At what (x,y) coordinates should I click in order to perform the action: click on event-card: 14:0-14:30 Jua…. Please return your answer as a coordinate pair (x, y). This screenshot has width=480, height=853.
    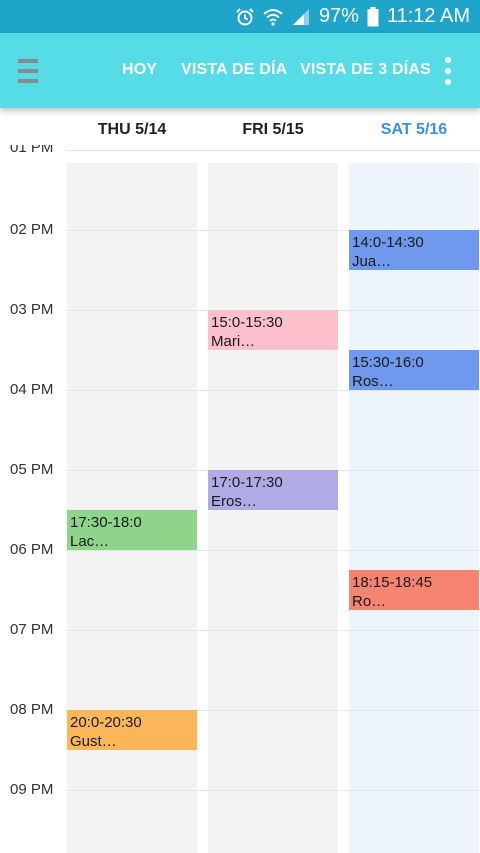
    Looking at the image, I should click on (414, 250).